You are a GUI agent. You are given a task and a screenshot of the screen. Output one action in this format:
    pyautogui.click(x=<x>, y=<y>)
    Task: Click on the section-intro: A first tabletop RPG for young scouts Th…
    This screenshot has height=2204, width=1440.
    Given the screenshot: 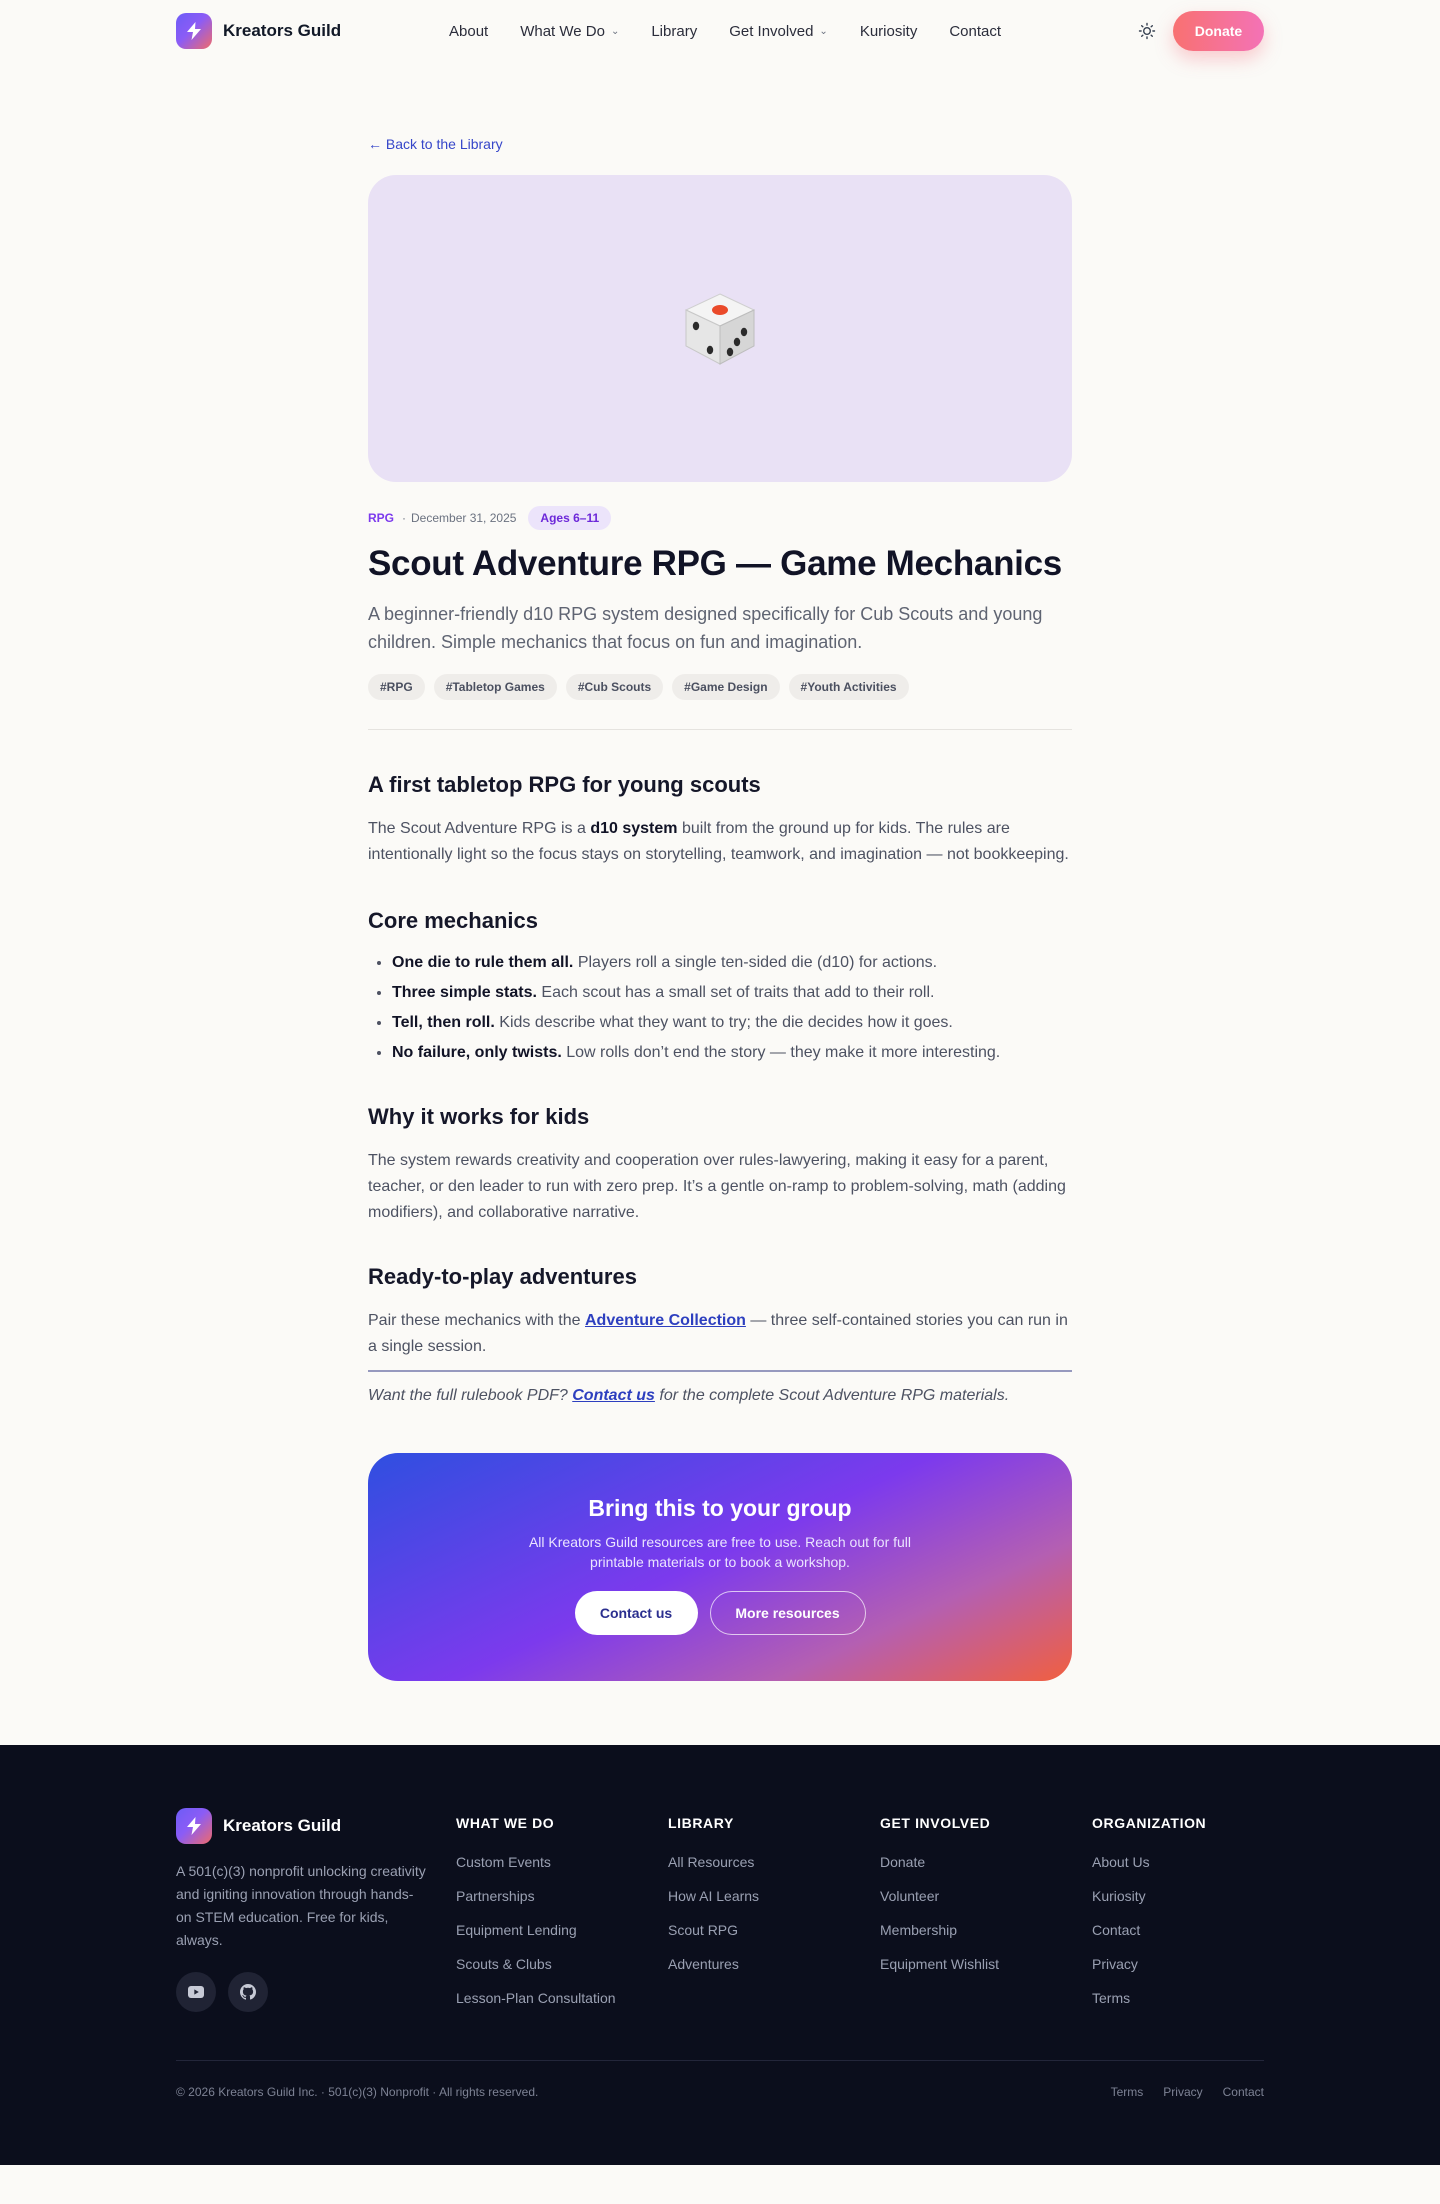 What is the action you would take?
    pyautogui.click(x=720, y=820)
    